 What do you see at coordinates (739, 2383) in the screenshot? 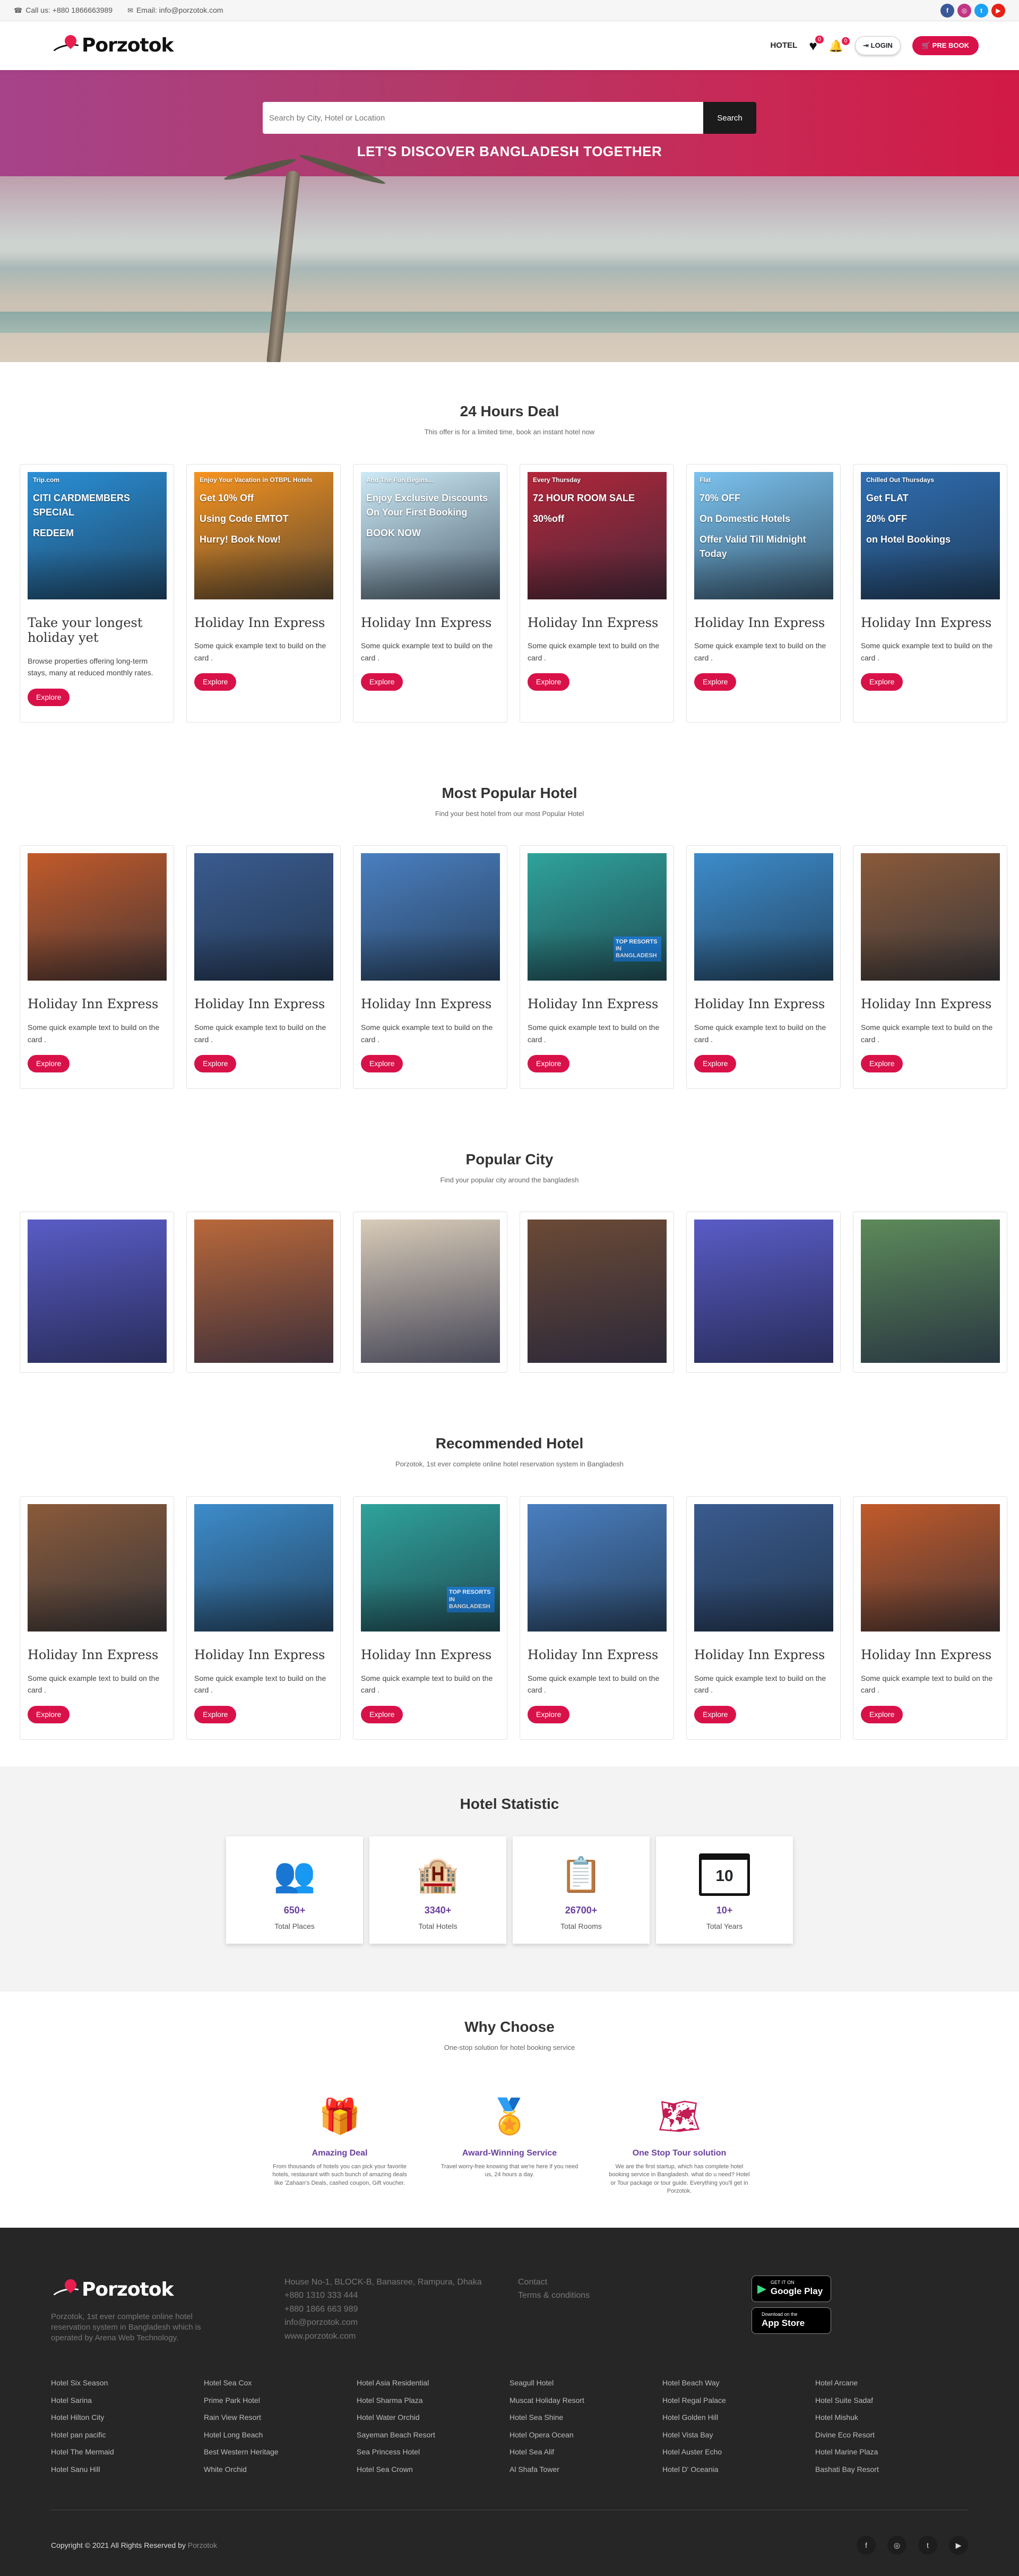
I see `footer-hotel-link: Hotel Beach Way` at bounding box center [739, 2383].